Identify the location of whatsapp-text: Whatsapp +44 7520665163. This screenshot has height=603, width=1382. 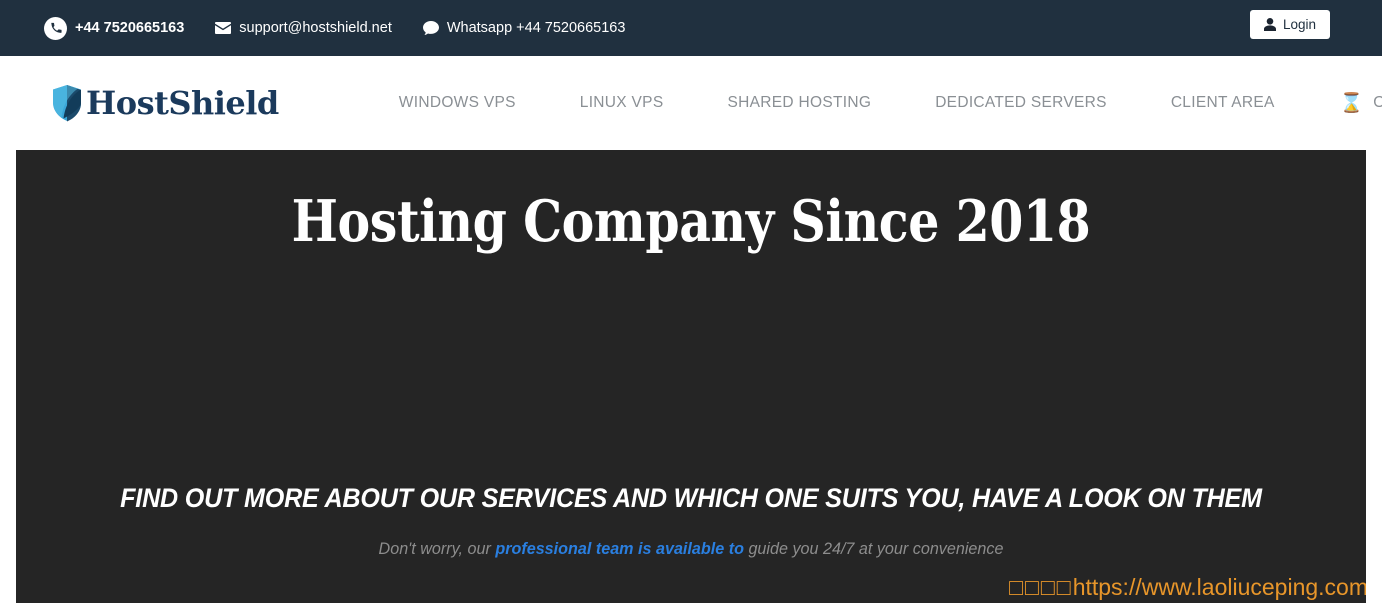
(536, 27).